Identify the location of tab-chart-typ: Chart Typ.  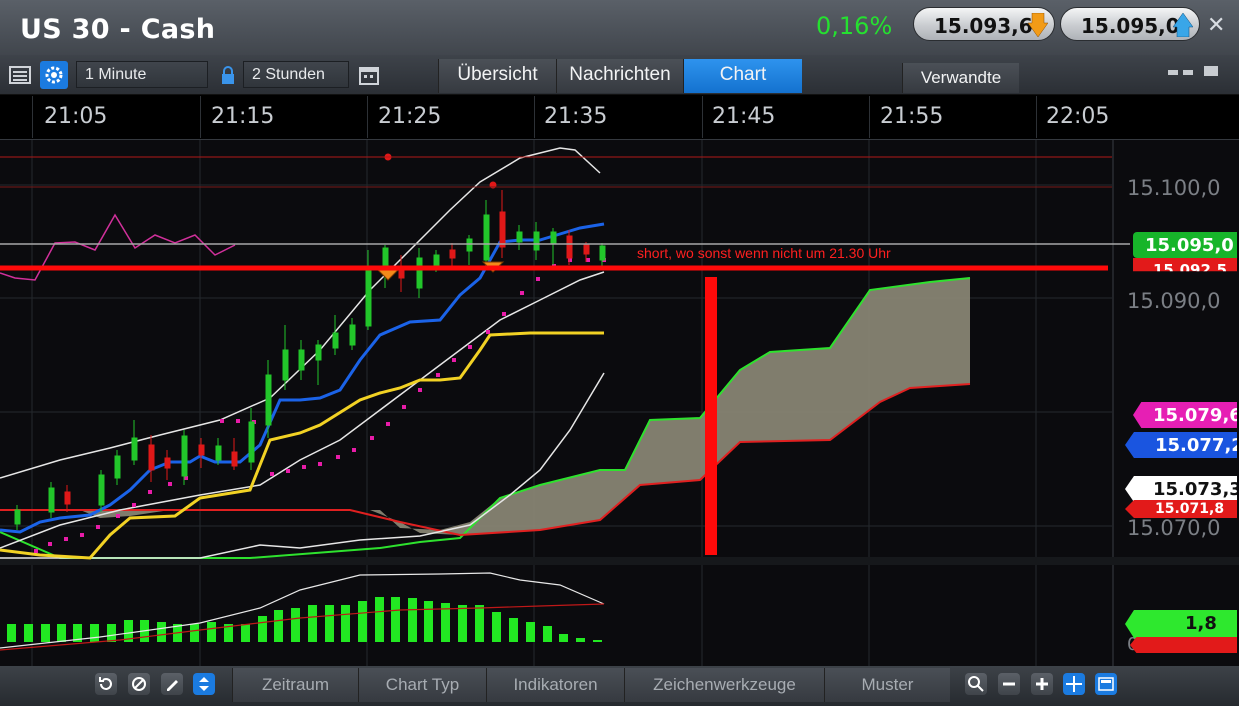
(422, 685).